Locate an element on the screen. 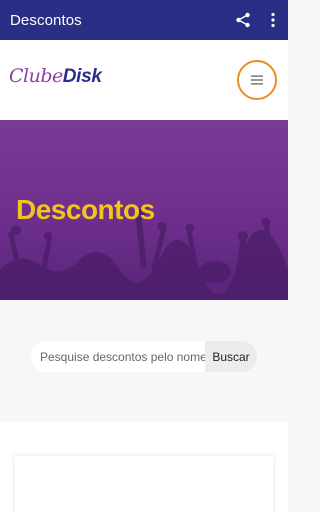 The image size is (320, 512). app-bar: Descontos is located at coordinates (144, 20).